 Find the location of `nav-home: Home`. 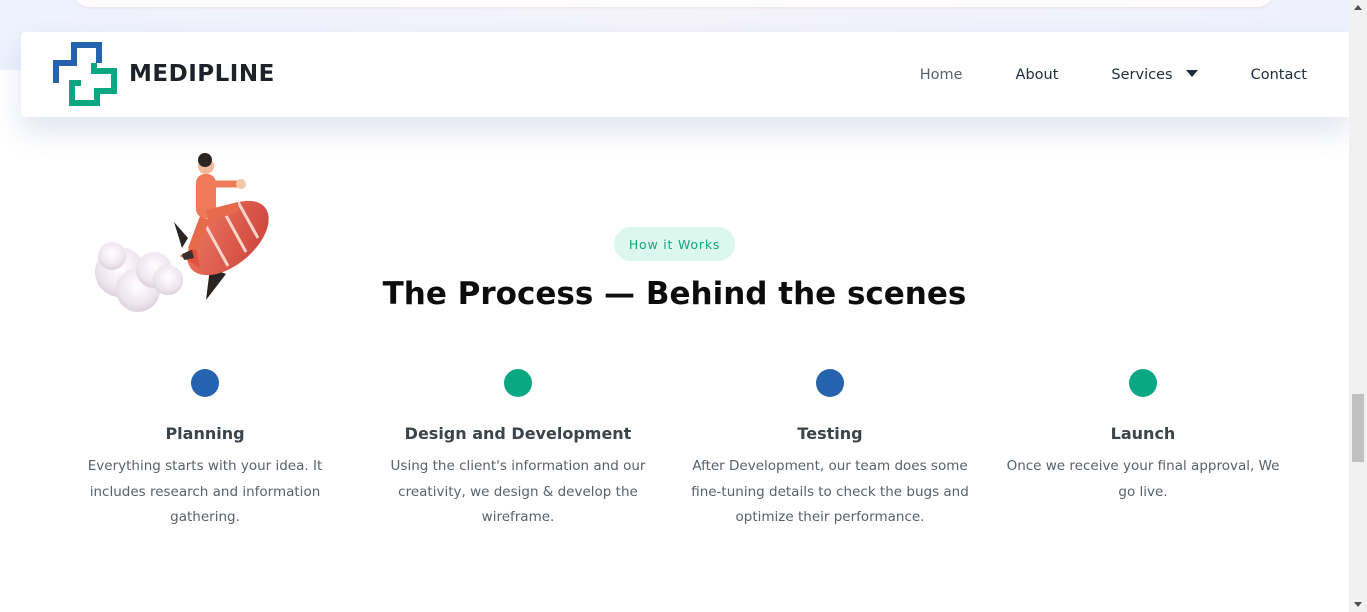

nav-home: Home is located at coordinates (941, 75).